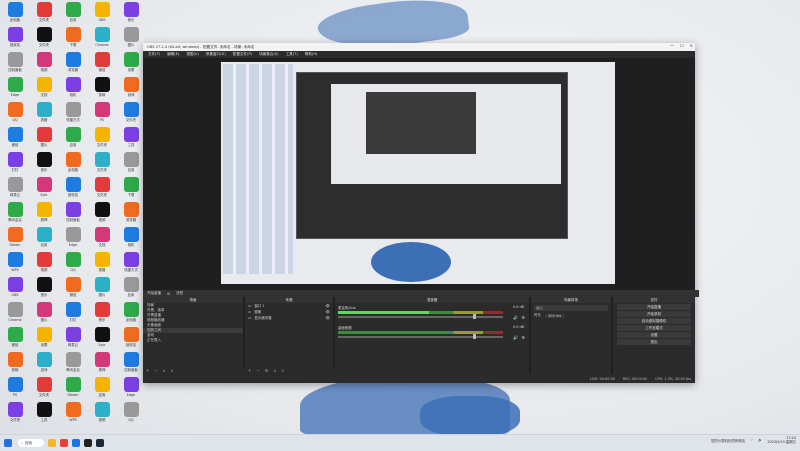  What do you see at coordinates (15, 239) in the screenshot?
I see `desktop-icon: Steam` at bounding box center [15, 239].